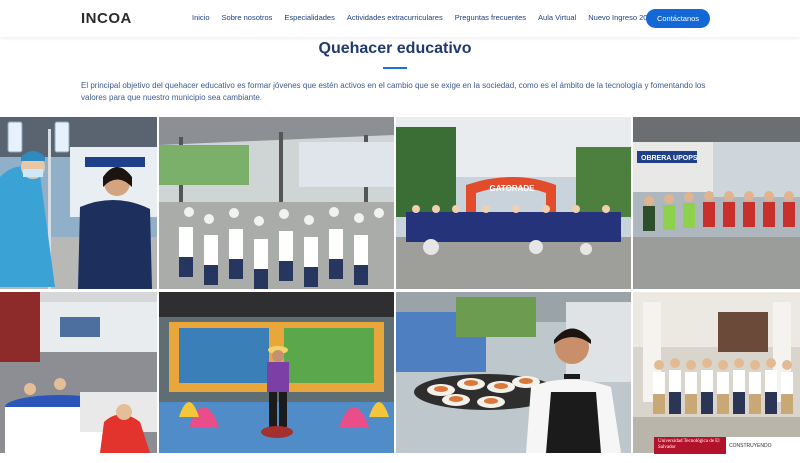 Image resolution: width=800 pixels, height=463 pixels. What do you see at coordinates (678, 18) in the screenshot?
I see `contact-button: Contáctanos` at bounding box center [678, 18].